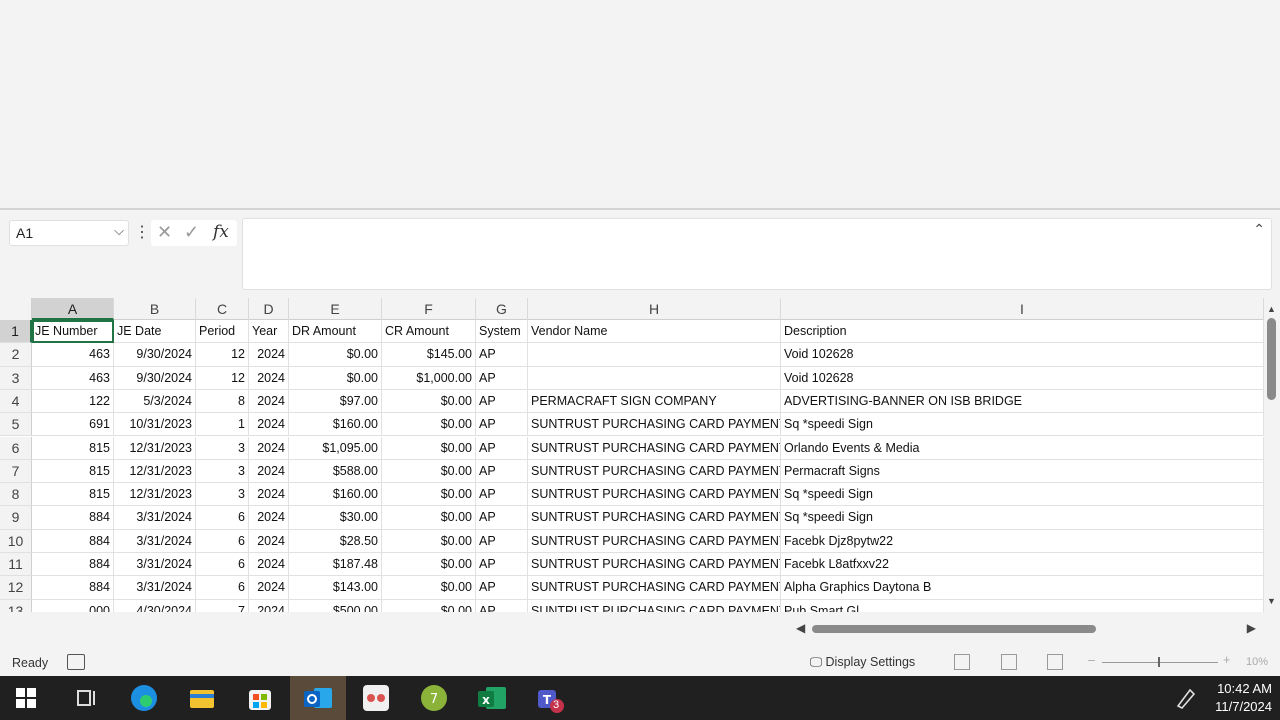 The height and width of the screenshot is (720, 1280). Describe the element at coordinates (1226, 660) in the screenshot. I see `zoom-in-button: +` at that location.